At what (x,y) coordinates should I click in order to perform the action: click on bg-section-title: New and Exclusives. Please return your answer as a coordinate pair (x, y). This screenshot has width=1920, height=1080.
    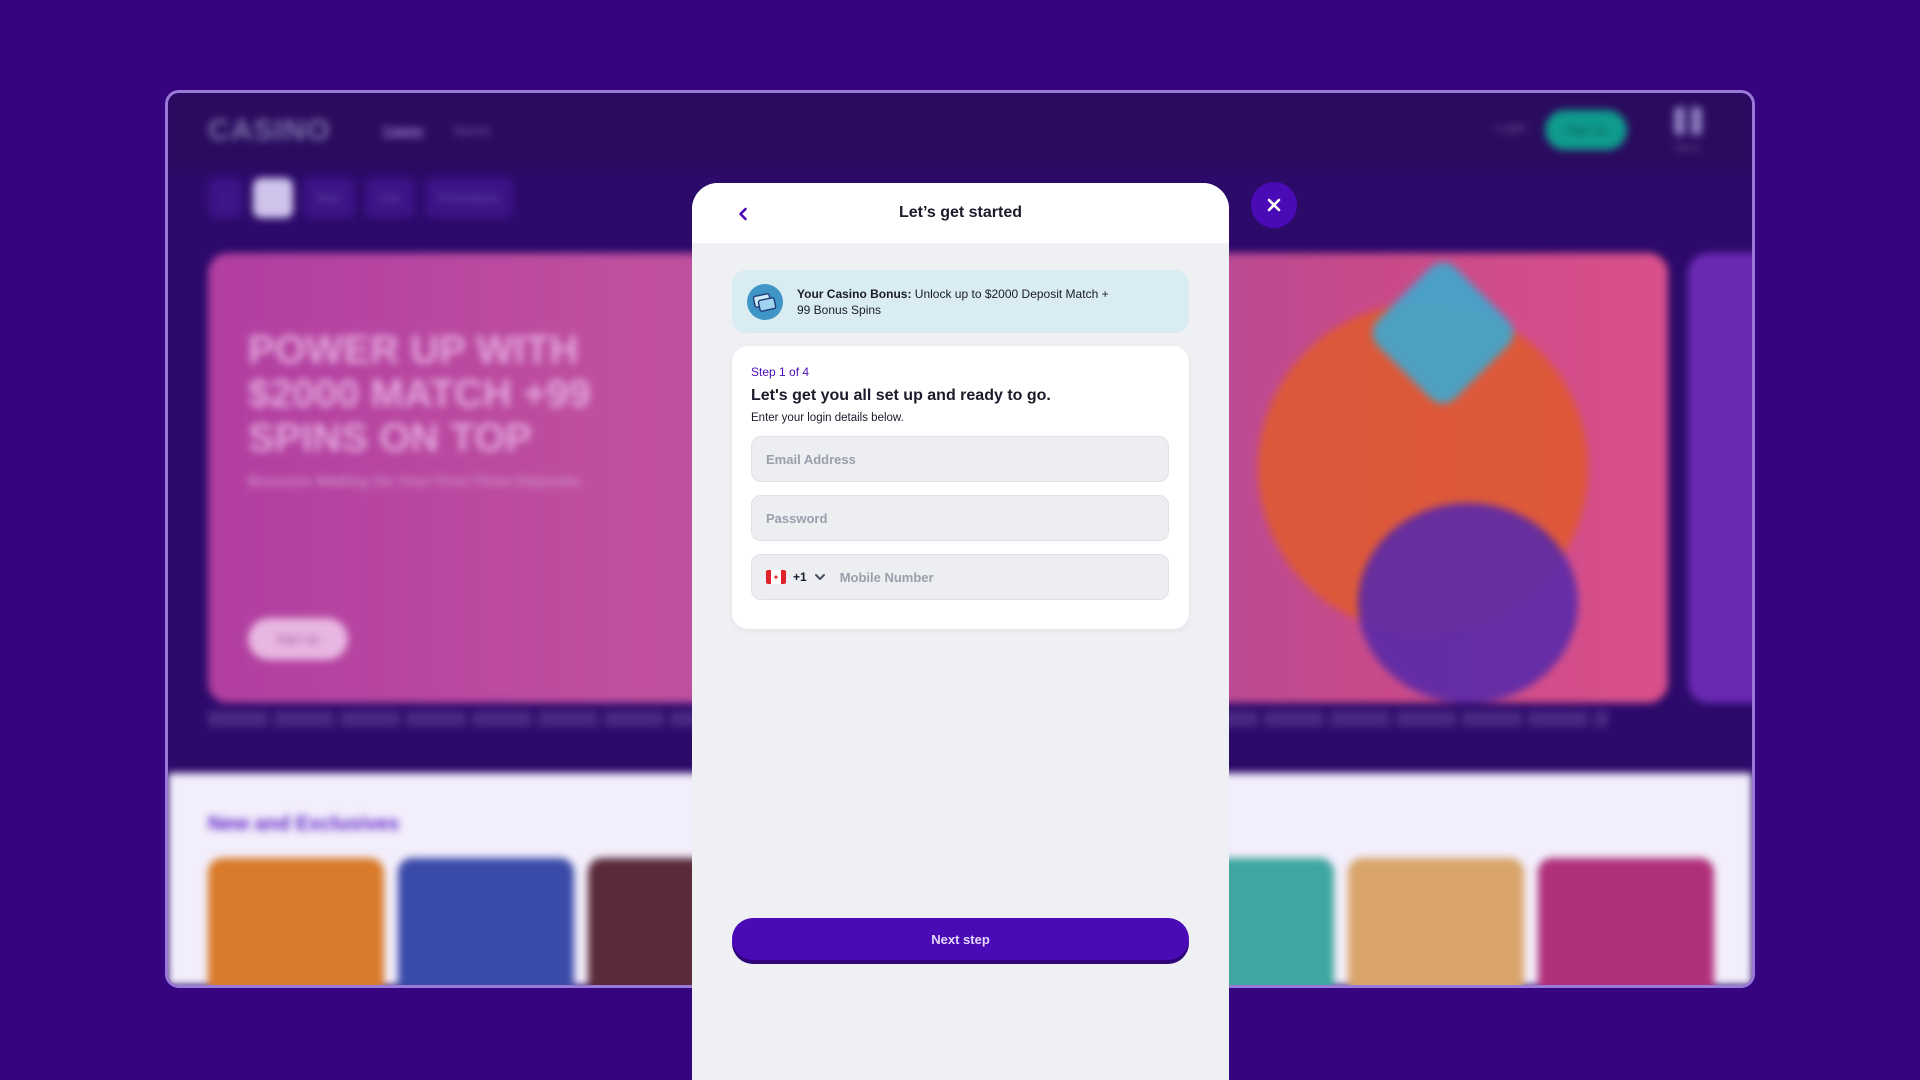
    Looking at the image, I should click on (304, 824).